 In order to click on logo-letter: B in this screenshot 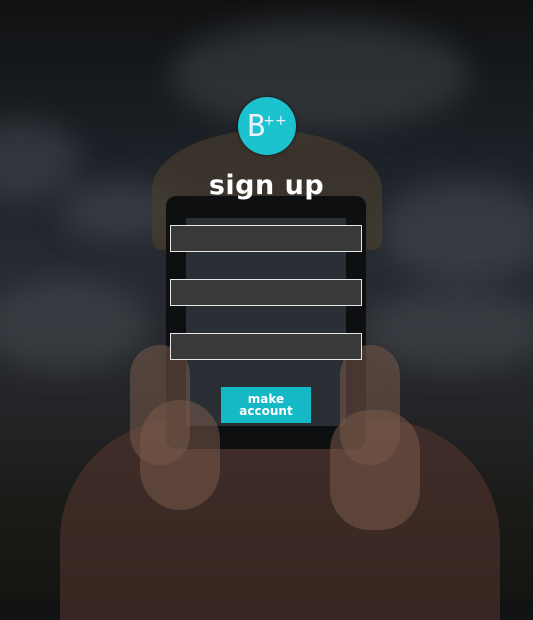, I will do `click(256, 126)`.